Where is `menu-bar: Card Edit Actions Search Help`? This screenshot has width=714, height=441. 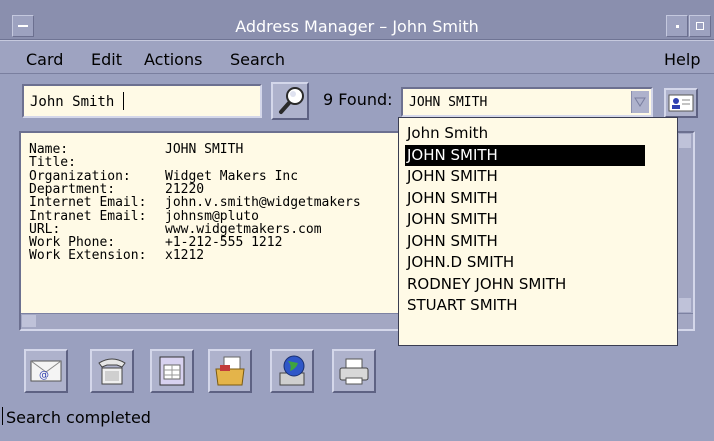 menu-bar: Card Edit Actions Search Help is located at coordinates (357, 57).